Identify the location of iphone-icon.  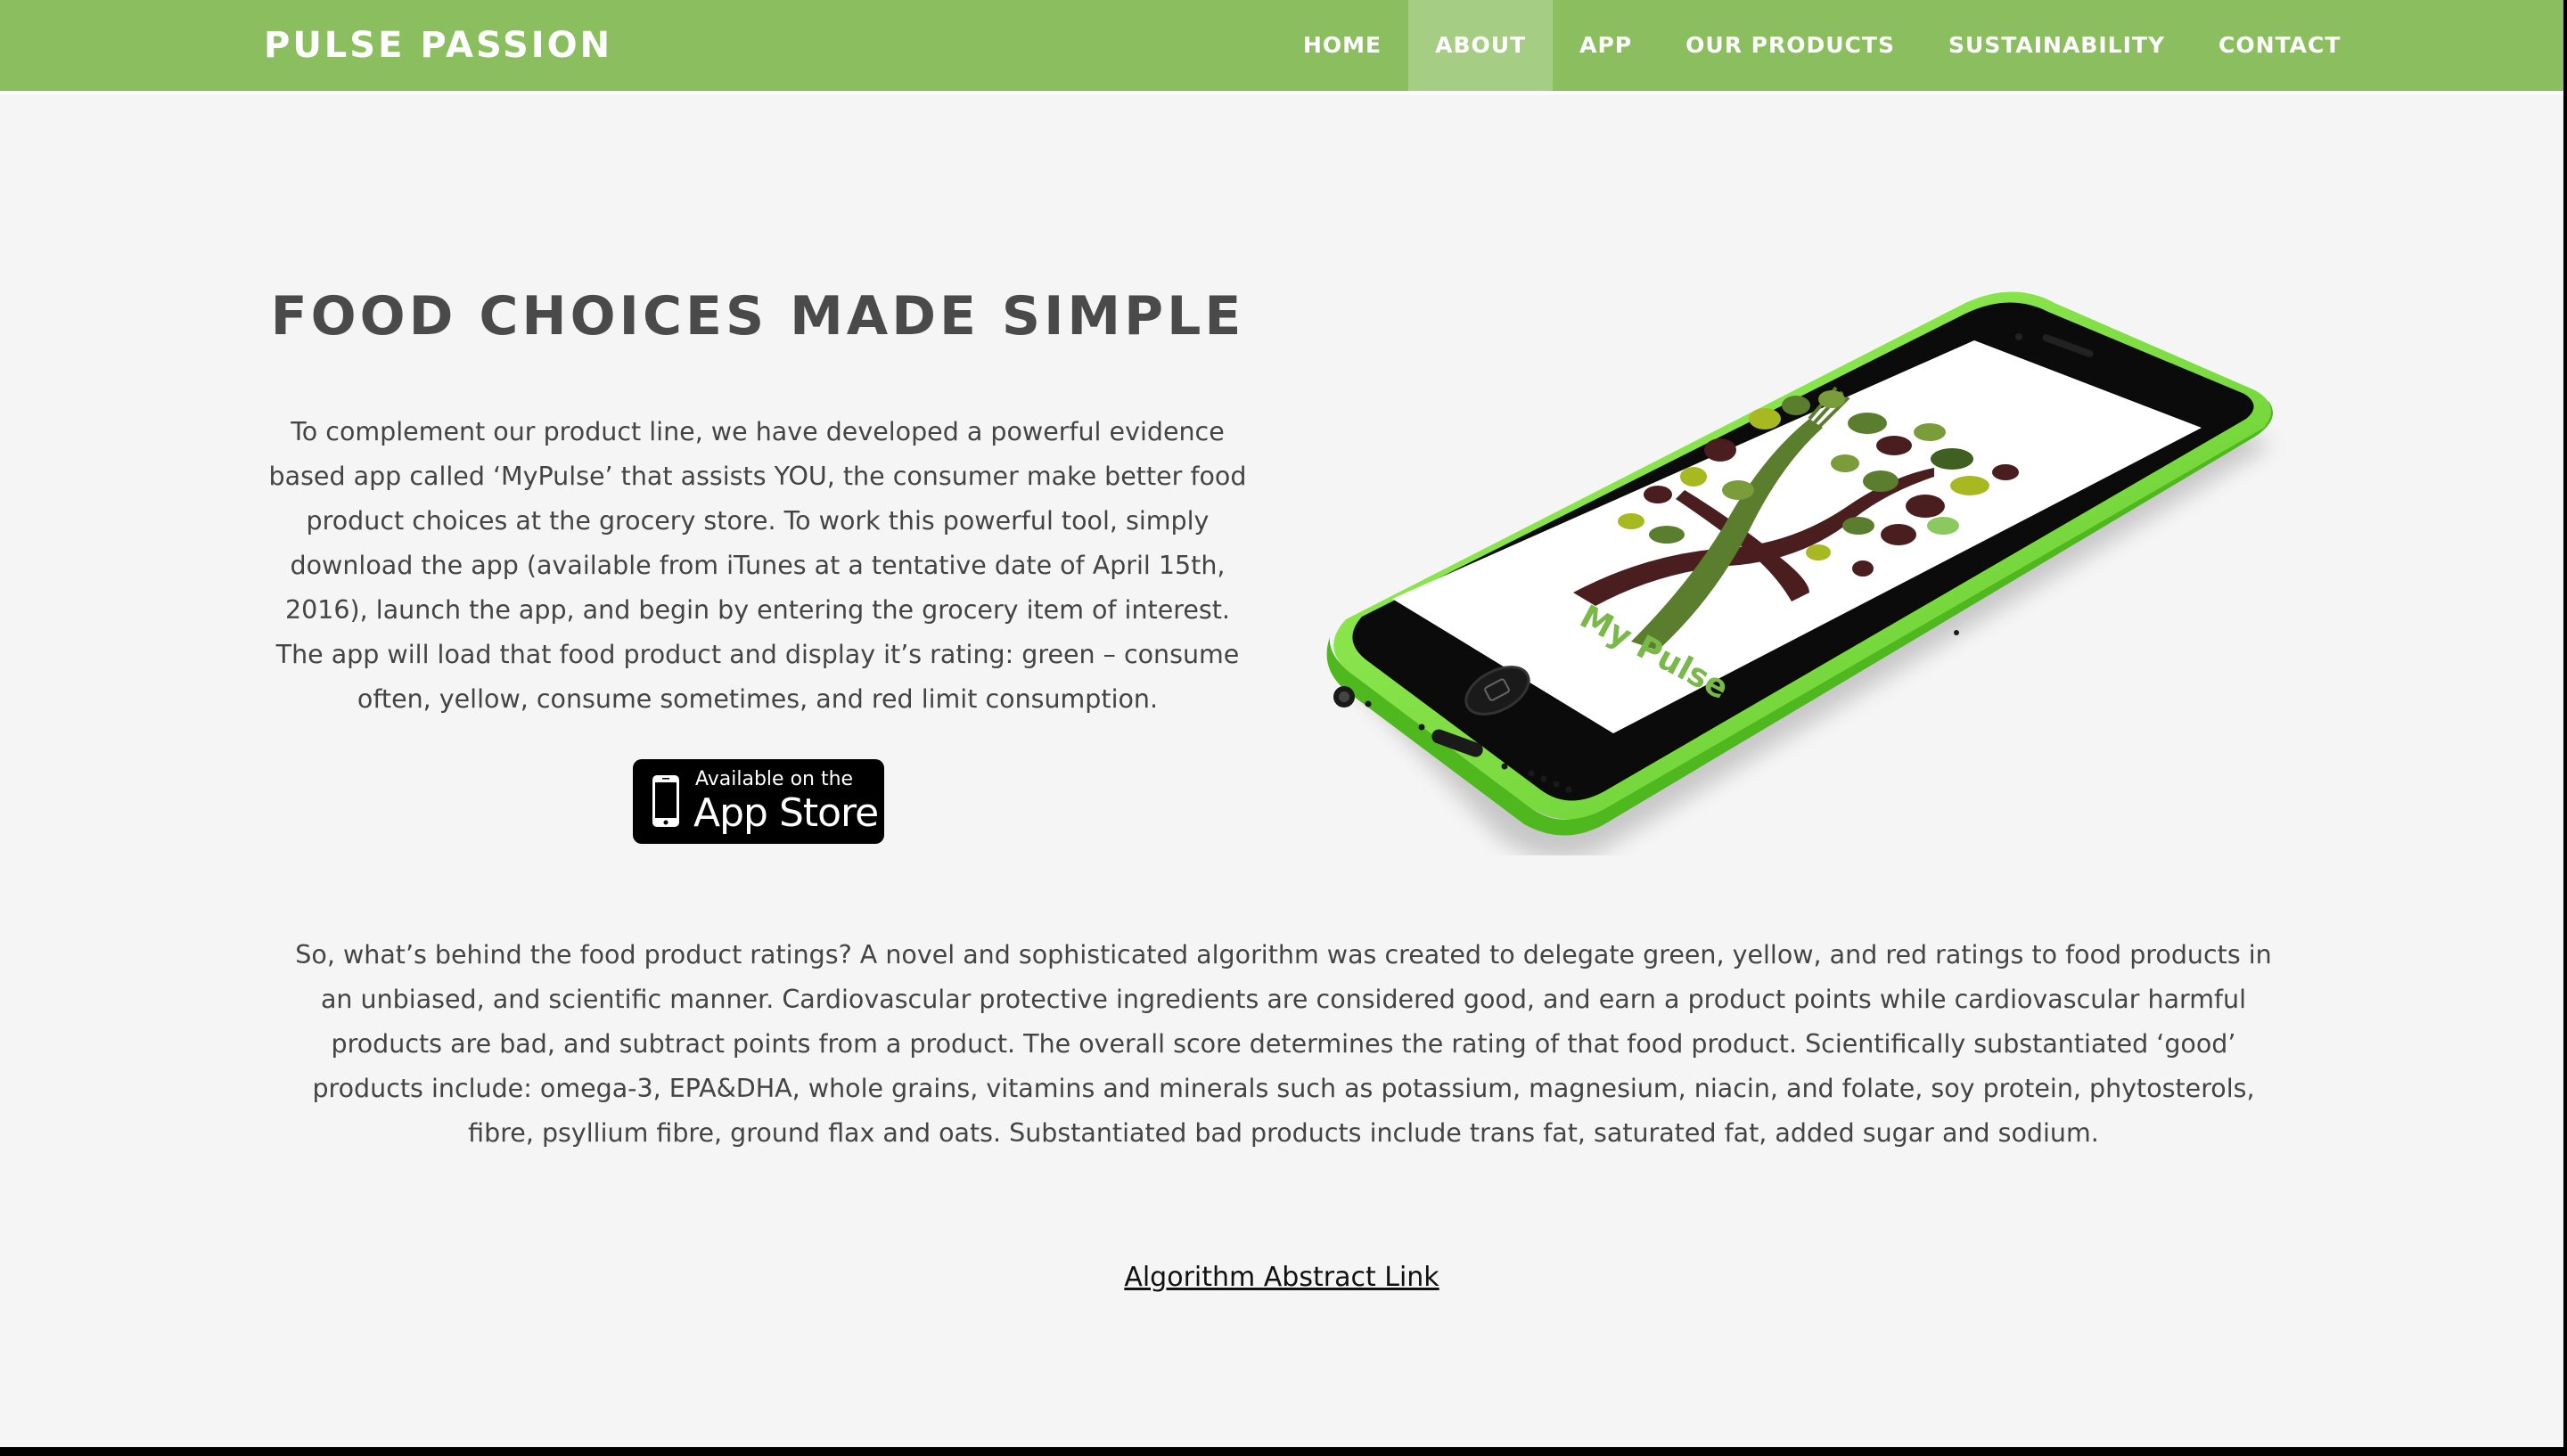
(665, 801).